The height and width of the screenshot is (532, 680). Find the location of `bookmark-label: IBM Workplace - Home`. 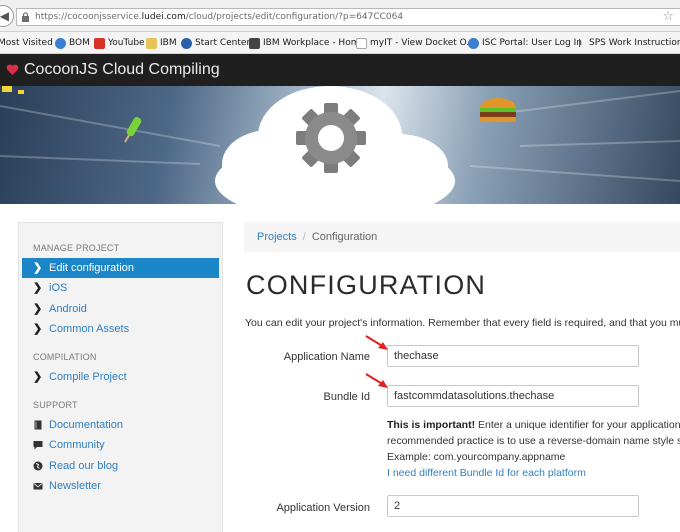

bookmark-label: IBM Workplace - Home is located at coordinates (314, 43).